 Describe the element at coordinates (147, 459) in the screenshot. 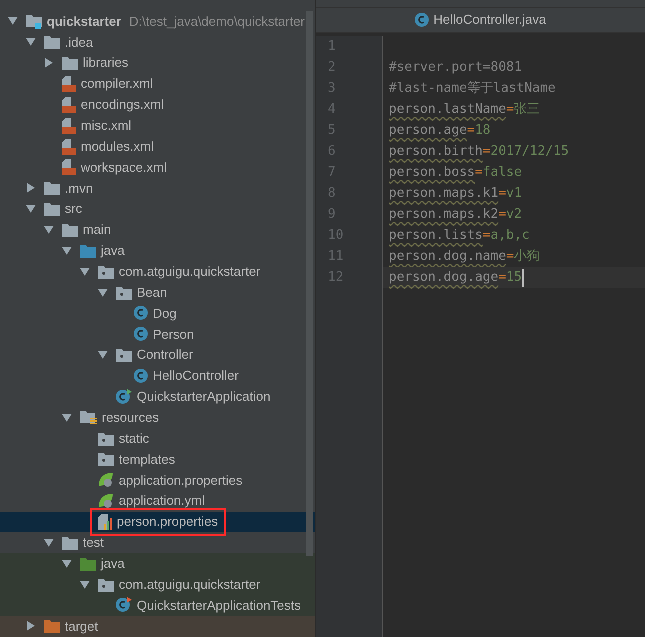

I see `tree-item-label: templates` at that location.